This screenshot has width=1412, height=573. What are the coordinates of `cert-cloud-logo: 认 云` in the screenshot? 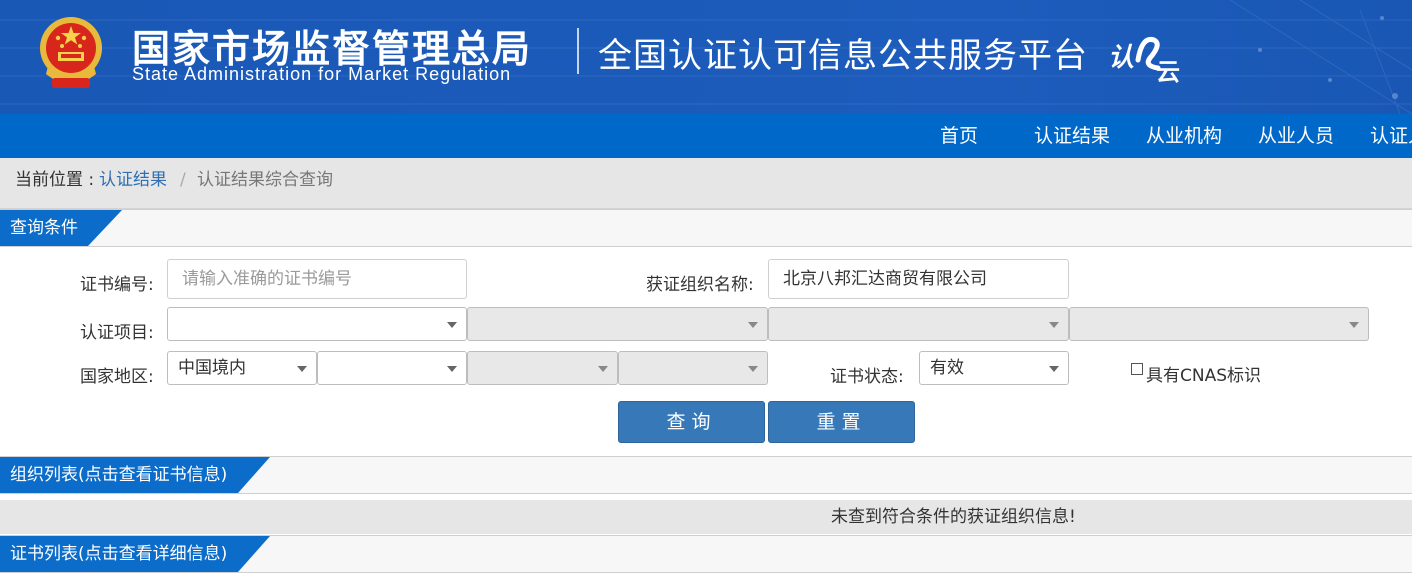 It's located at (1144, 60).